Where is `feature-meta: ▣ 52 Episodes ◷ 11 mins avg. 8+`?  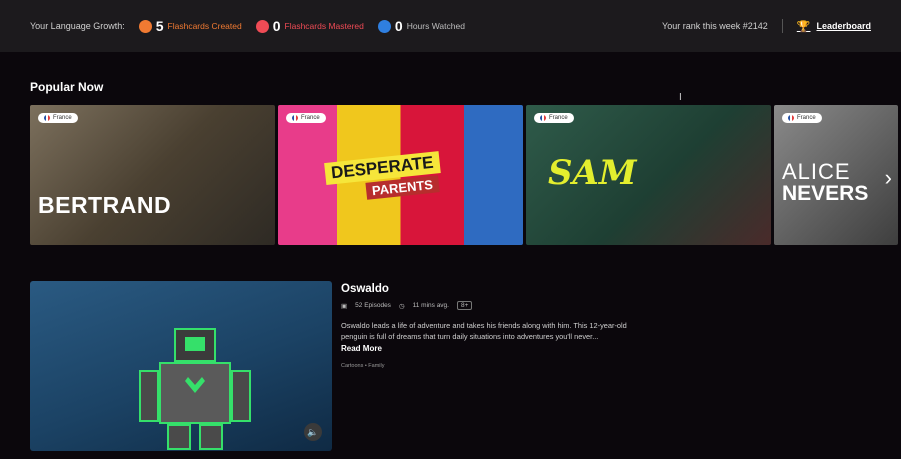 feature-meta: ▣ 52 Episodes ◷ 11 mins avg. 8+ is located at coordinates (486, 305).